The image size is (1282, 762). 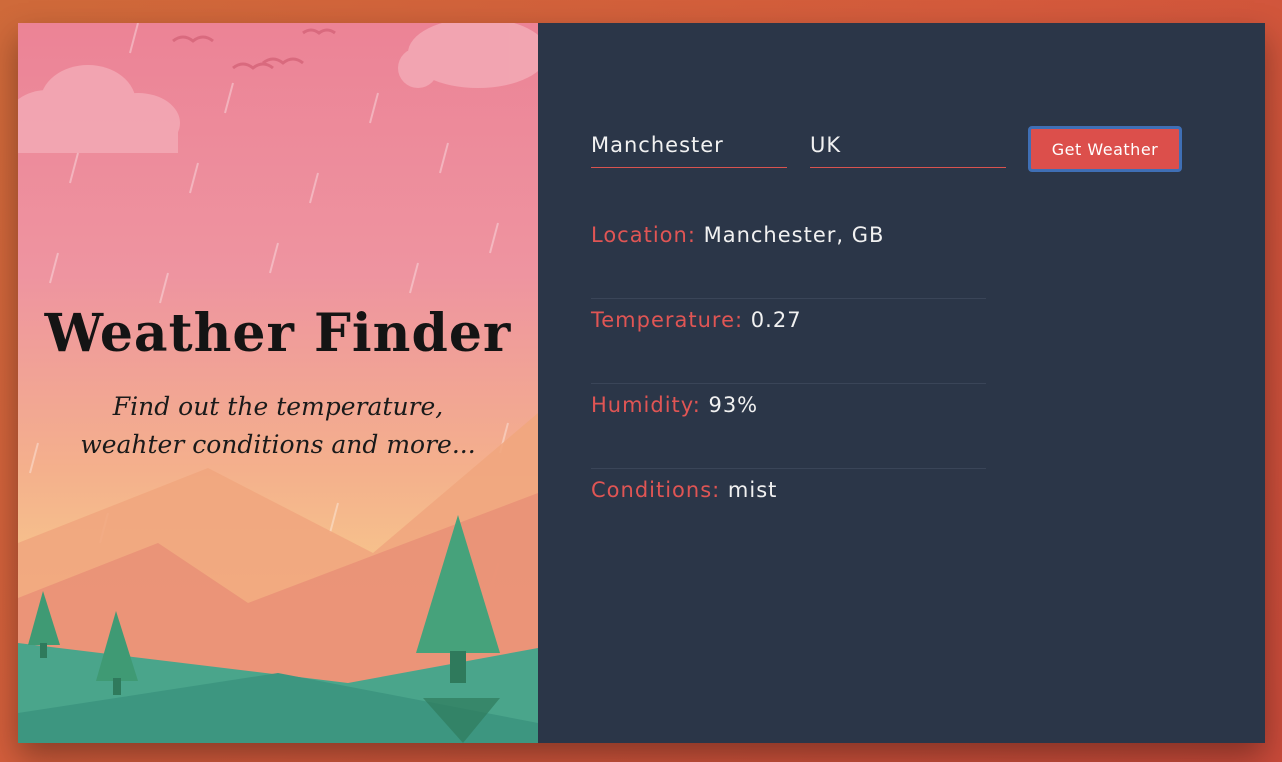 I want to click on humidity-value: 93%, so click(x=733, y=405).